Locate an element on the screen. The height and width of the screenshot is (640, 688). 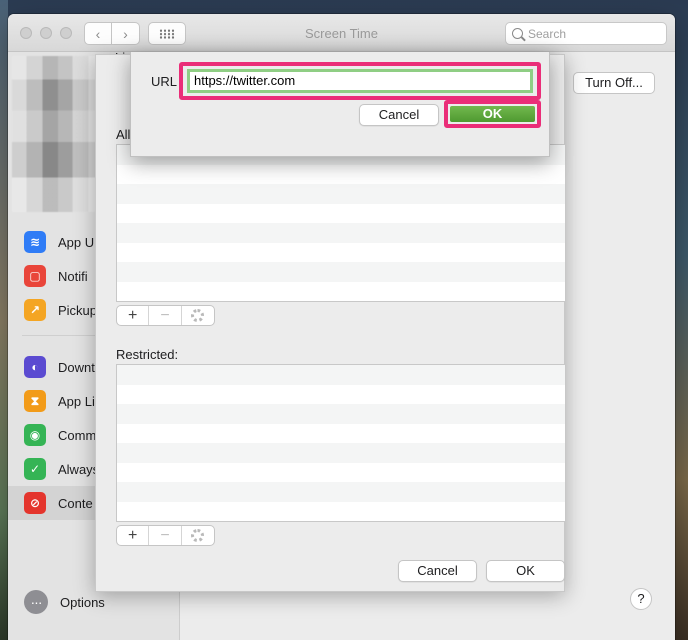
restricted-list-controls: + − is located at coordinates (165, 535).